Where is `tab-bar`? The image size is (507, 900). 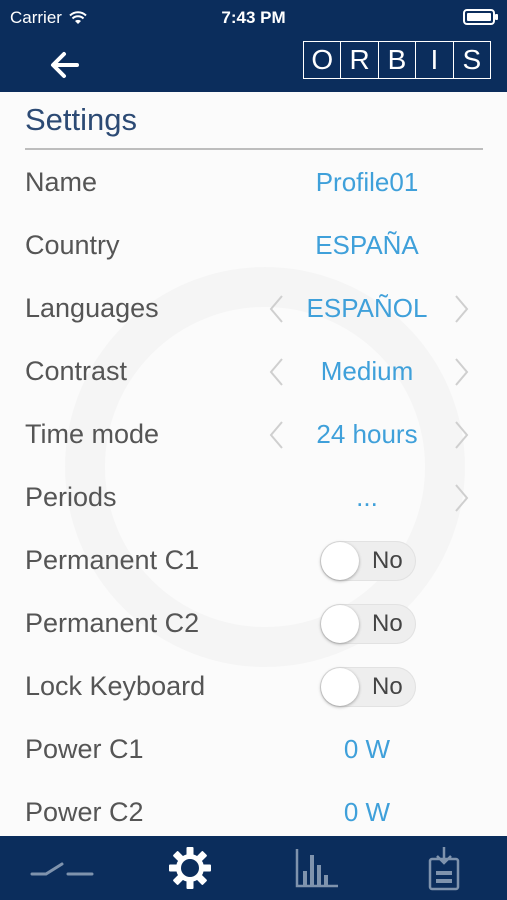
tab-bar is located at coordinates (253, 868).